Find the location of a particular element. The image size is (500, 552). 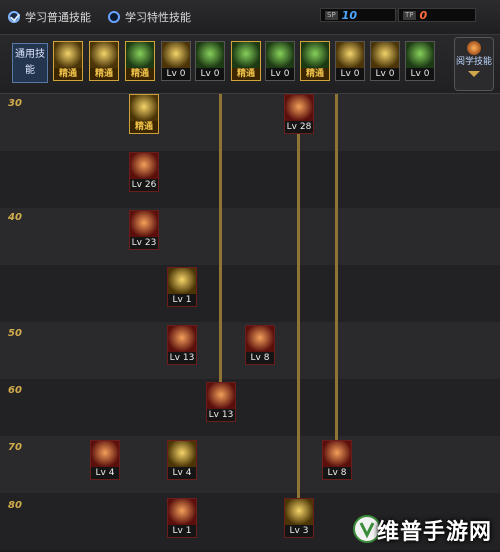

radio-icon is located at coordinates (114, 17).